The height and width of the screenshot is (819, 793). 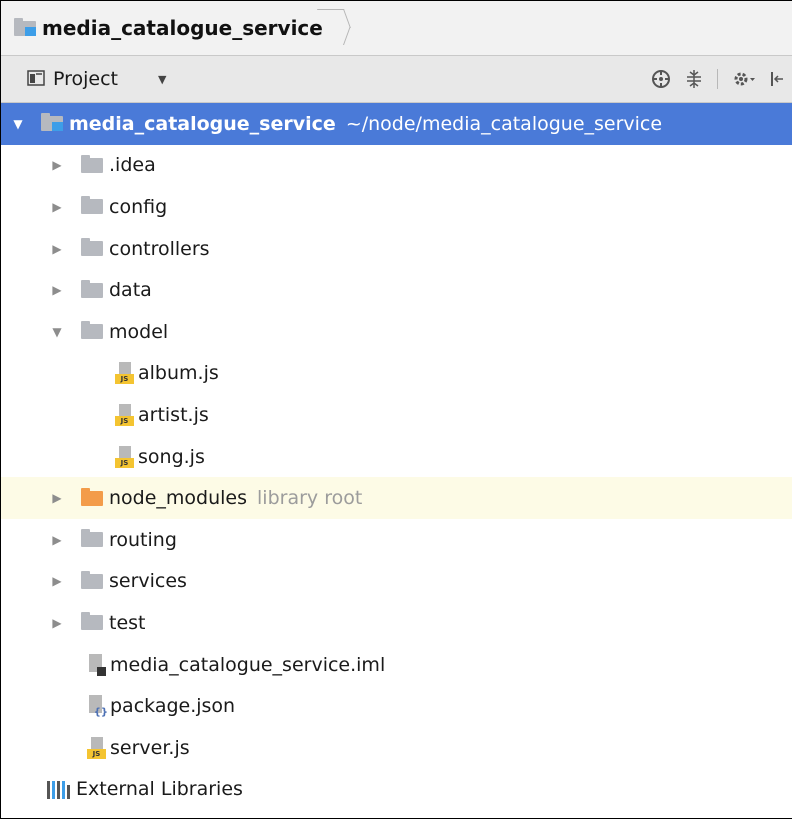 What do you see at coordinates (139, 331) in the screenshot?
I see `tree-item-label: model` at bounding box center [139, 331].